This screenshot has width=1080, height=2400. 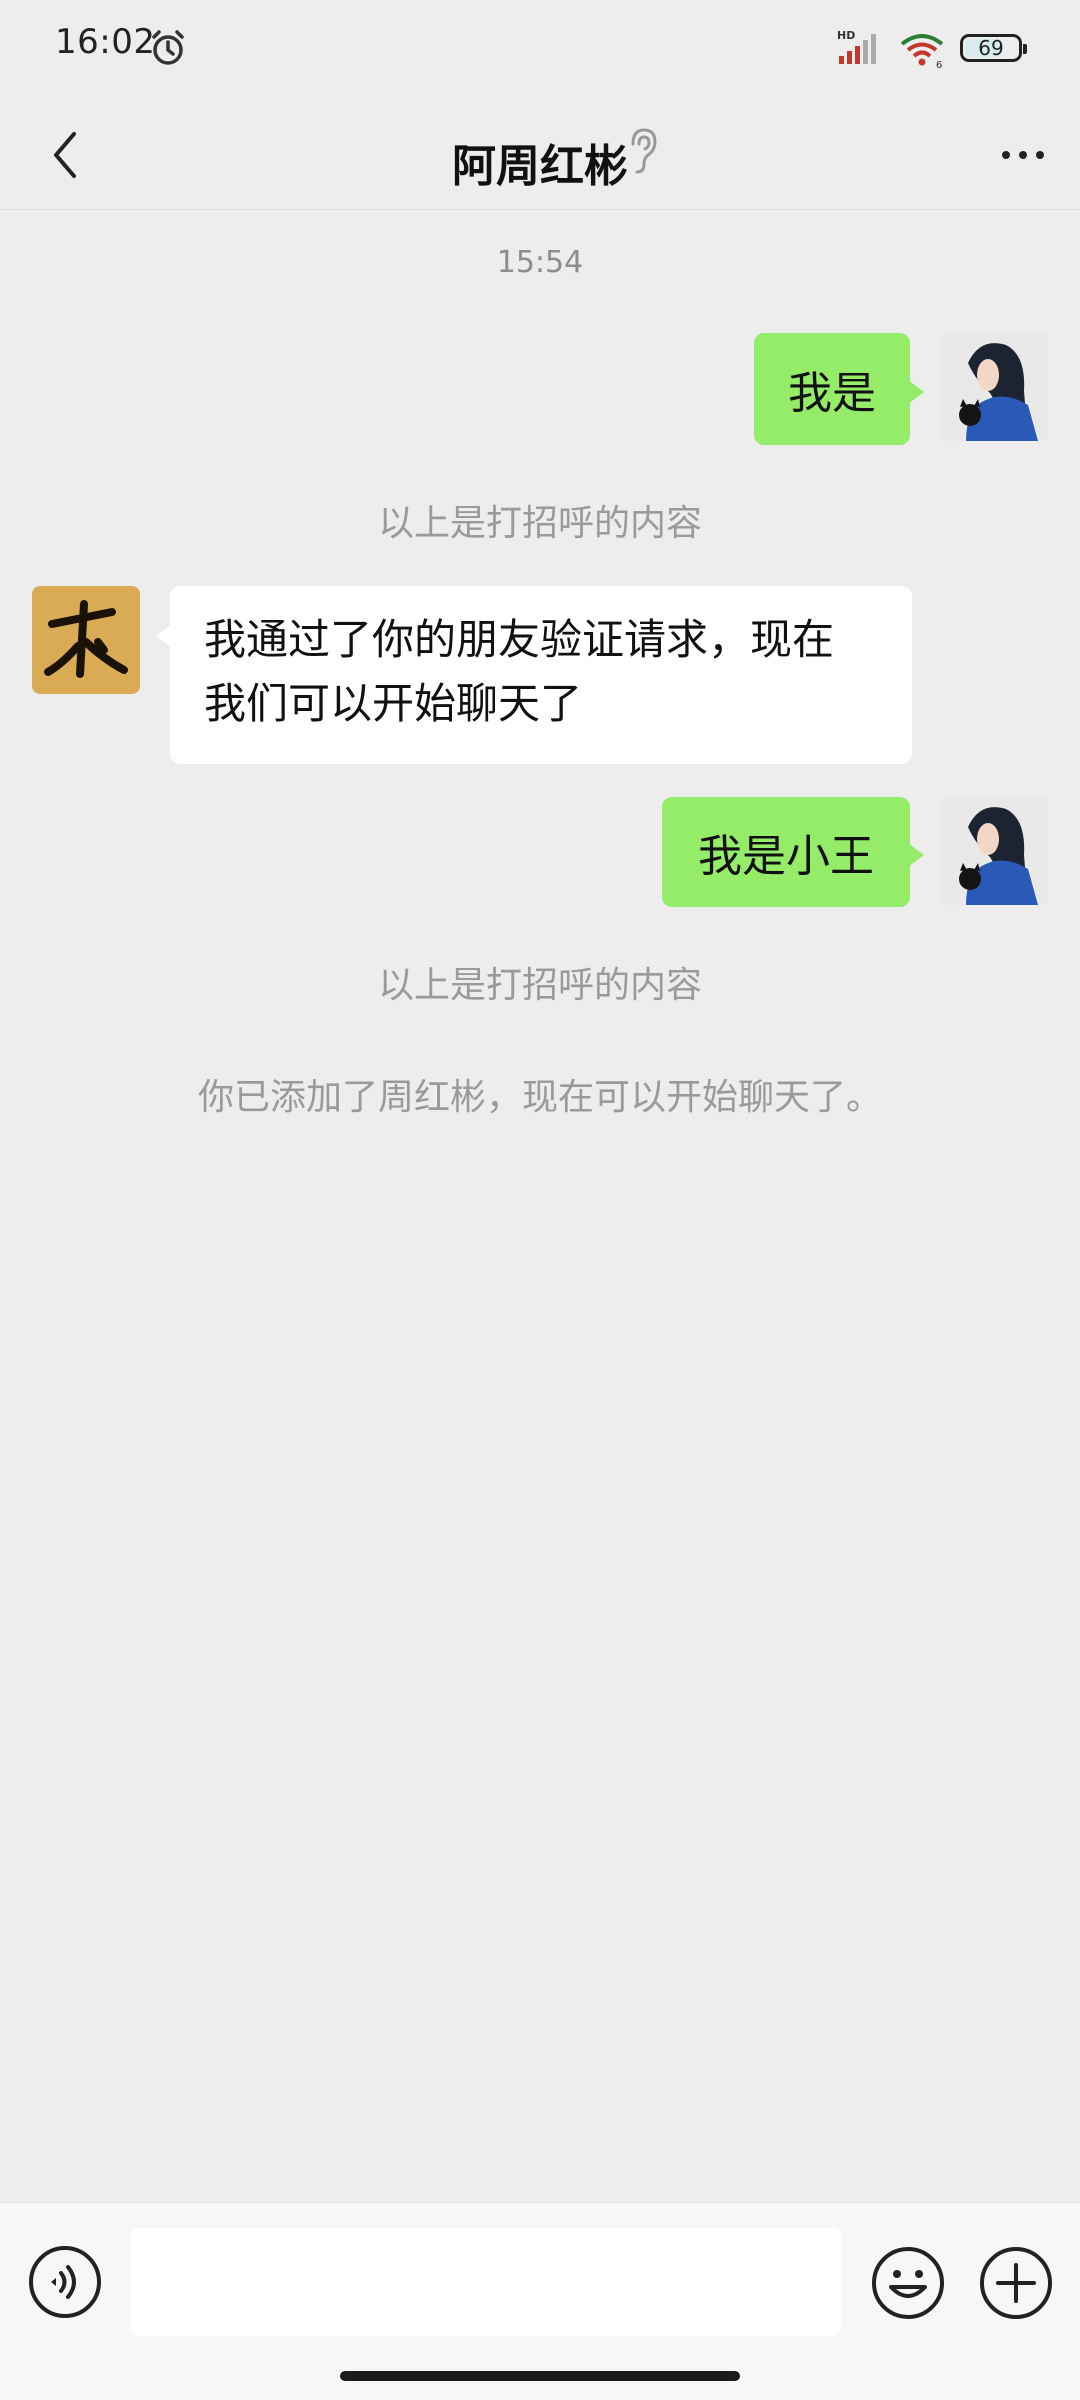 What do you see at coordinates (1016, 2283) in the screenshot?
I see `plus-icon` at bounding box center [1016, 2283].